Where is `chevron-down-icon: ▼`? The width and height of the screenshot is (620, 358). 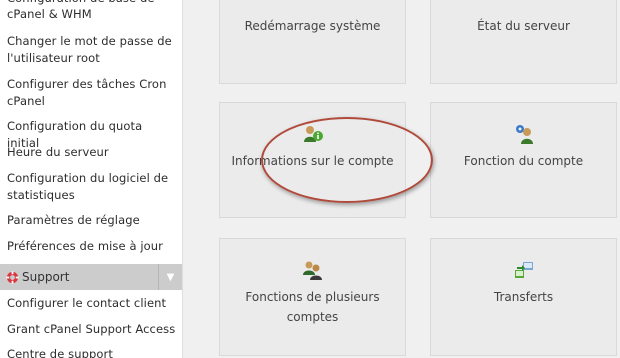
chevron-down-icon: ▼ is located at coordinates (170, 277).